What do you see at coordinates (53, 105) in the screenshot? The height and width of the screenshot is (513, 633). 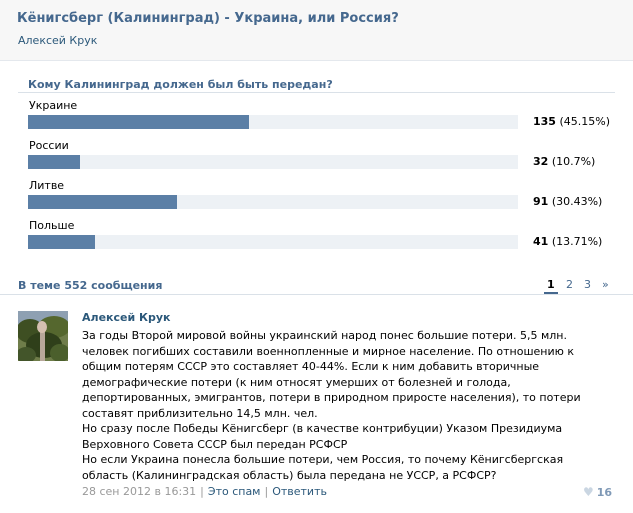 I see `poll-option-label: Украине` at bounding box center [53, 105].